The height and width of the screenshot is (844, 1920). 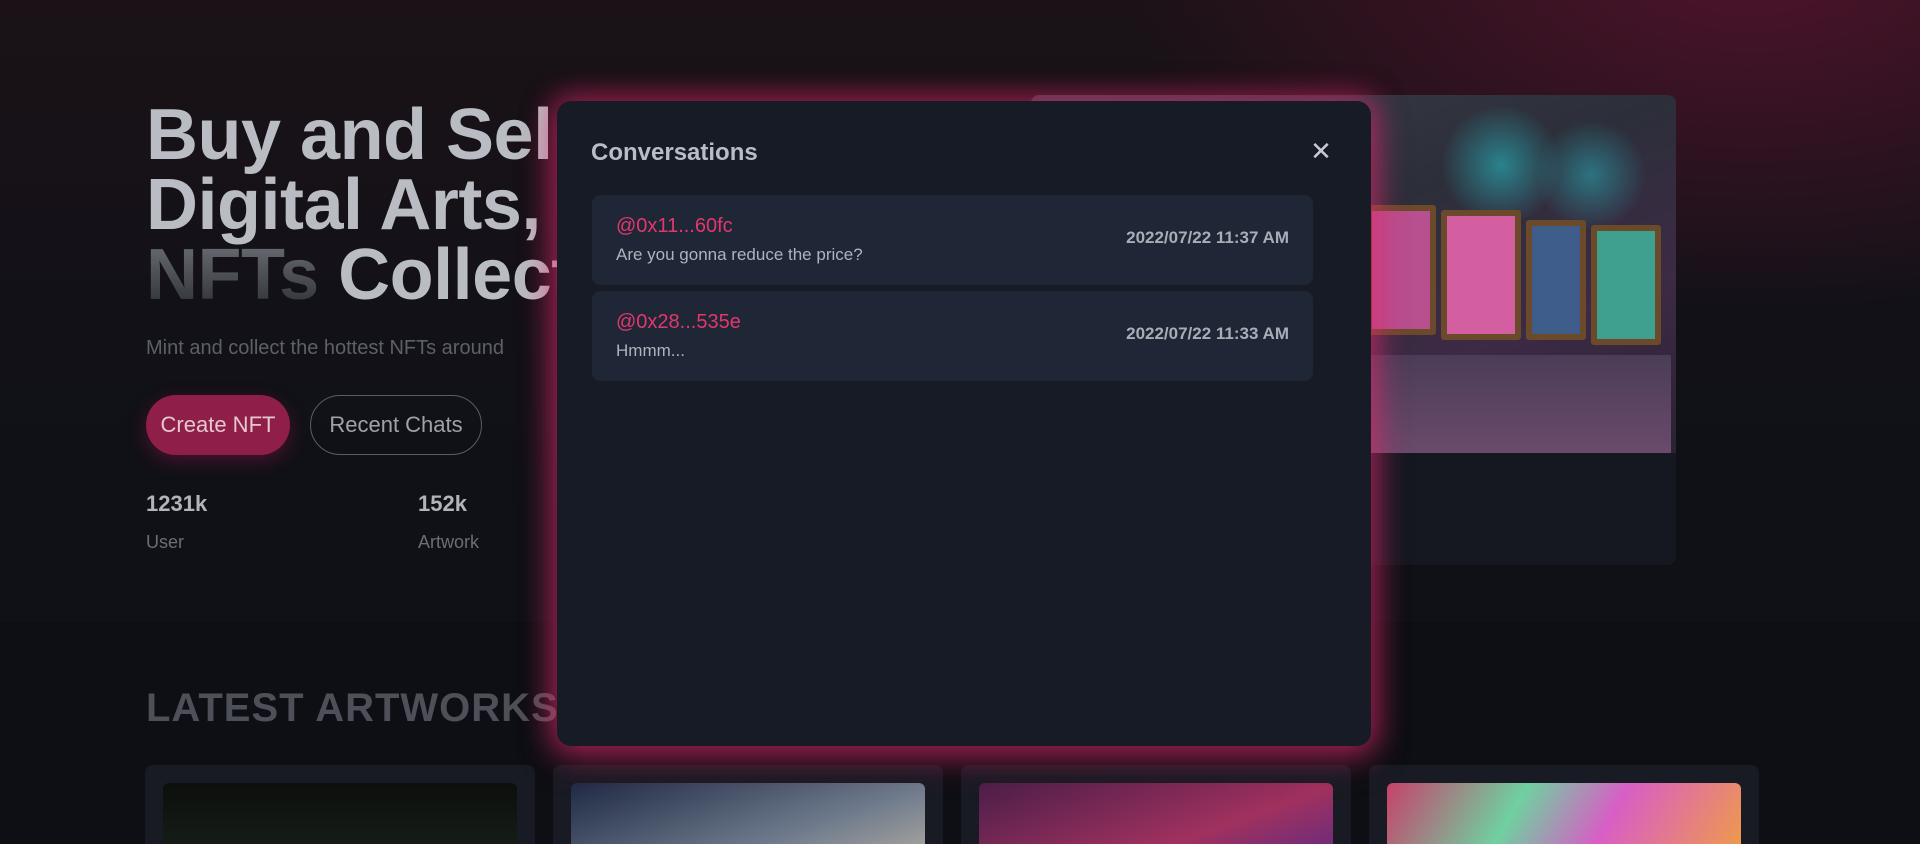 What do you see at coordinates (1501, 404) in the screenshot?
I see `gallery-floor` at bounding box center [1501, 404].